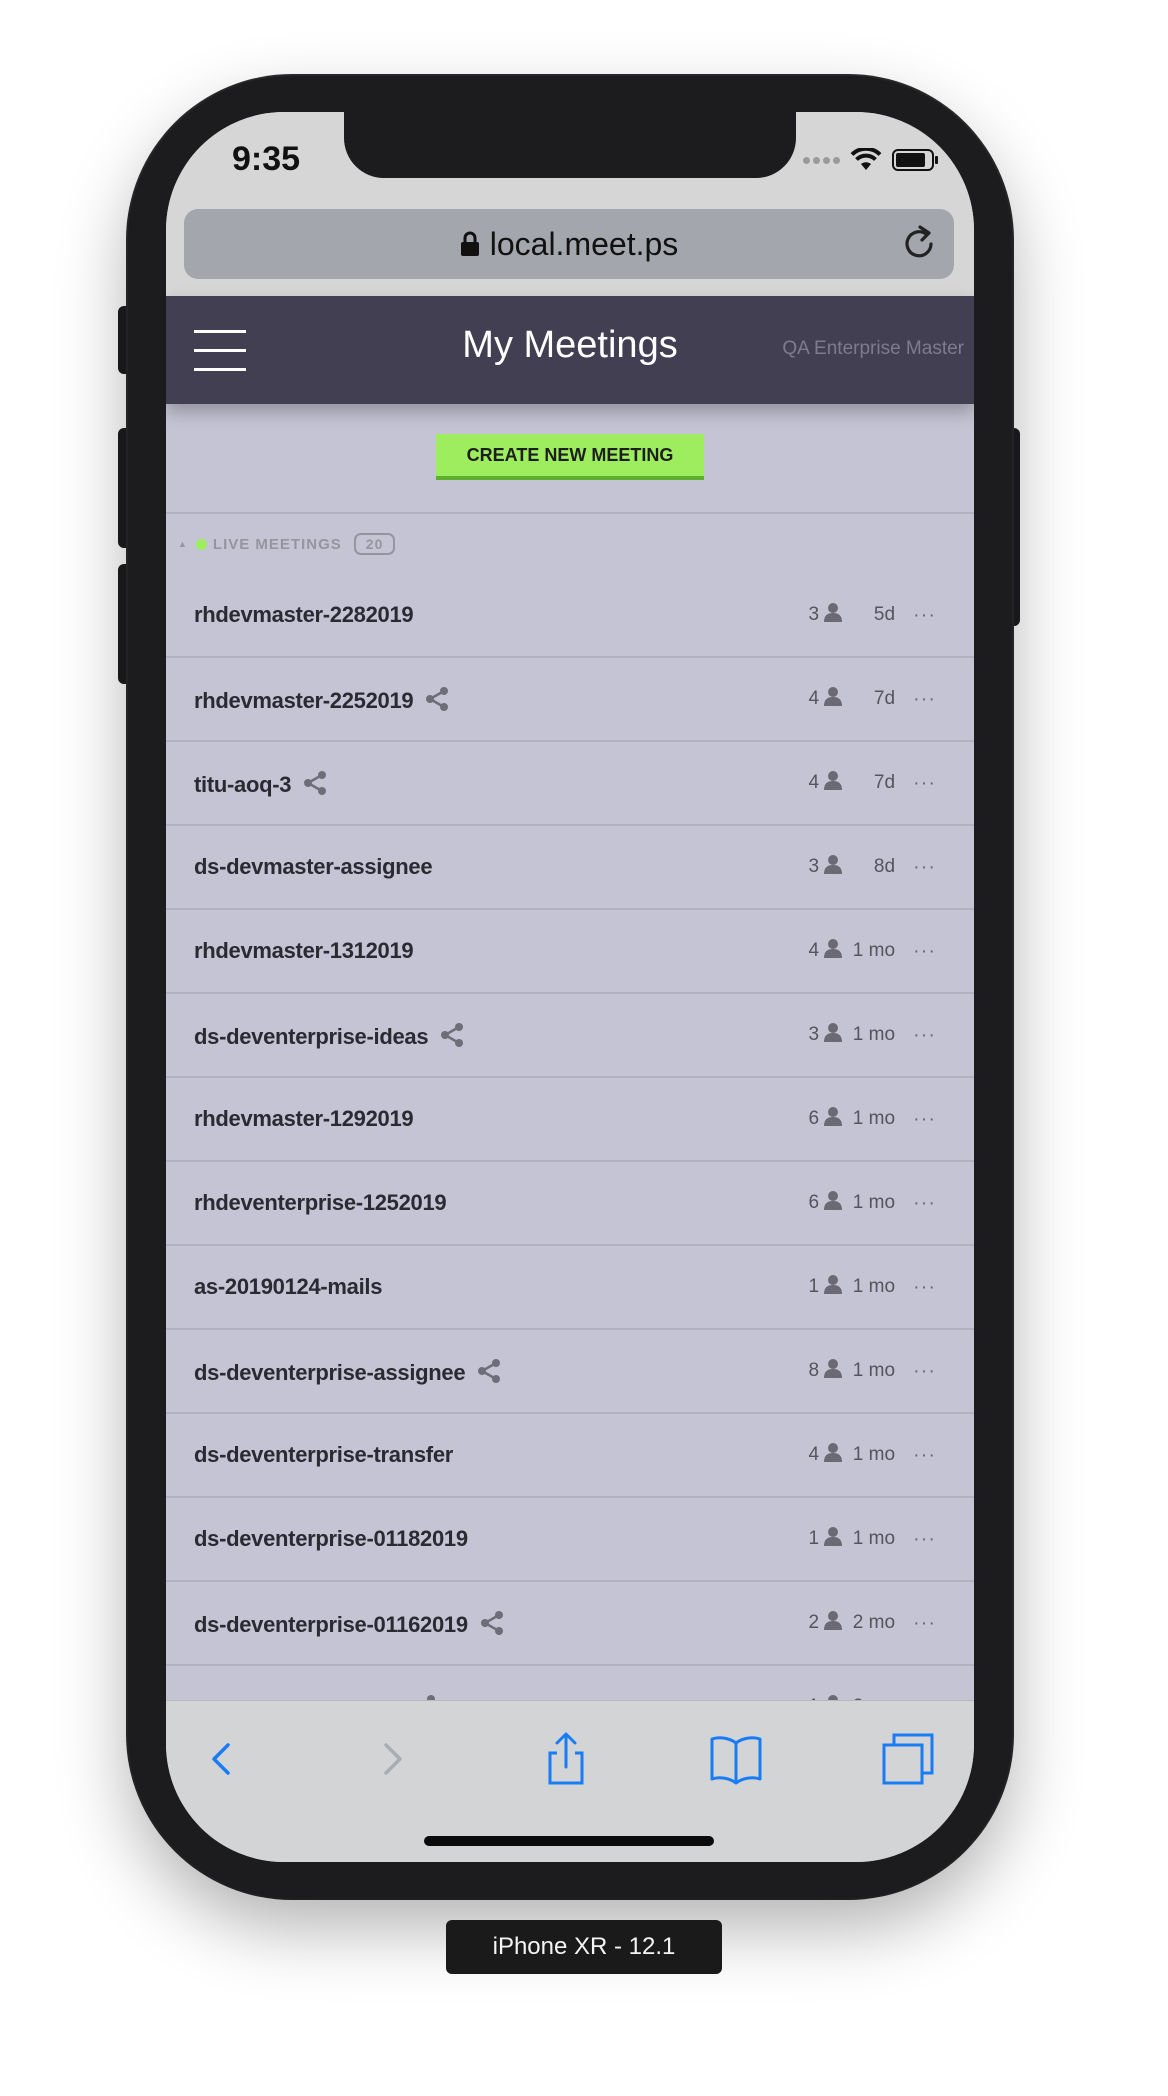 The height and width of the screenshot is (2096, 1168). Describe the element at coordinates (570, 784) in the screenshot. I see `meeting-row: titu-aoq-3 4 7d ···` at that location.